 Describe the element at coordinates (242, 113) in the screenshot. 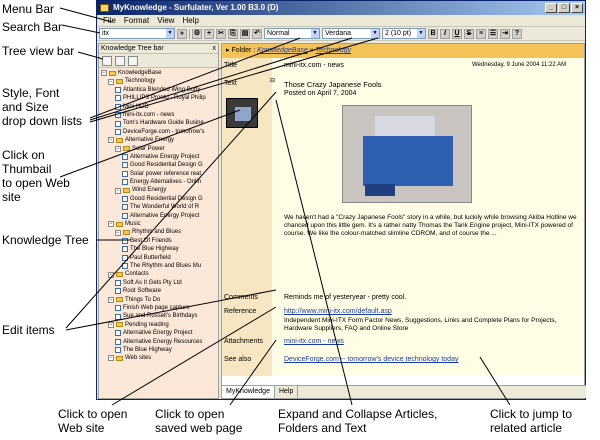

I see `thumbnail-image` at that location.